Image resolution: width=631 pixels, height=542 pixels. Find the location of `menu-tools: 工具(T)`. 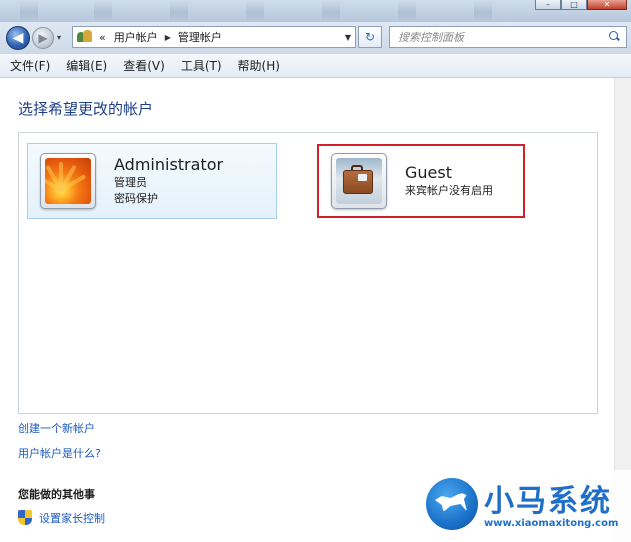

menu-tools: 工具(T) is located at coordinates (201, 65).